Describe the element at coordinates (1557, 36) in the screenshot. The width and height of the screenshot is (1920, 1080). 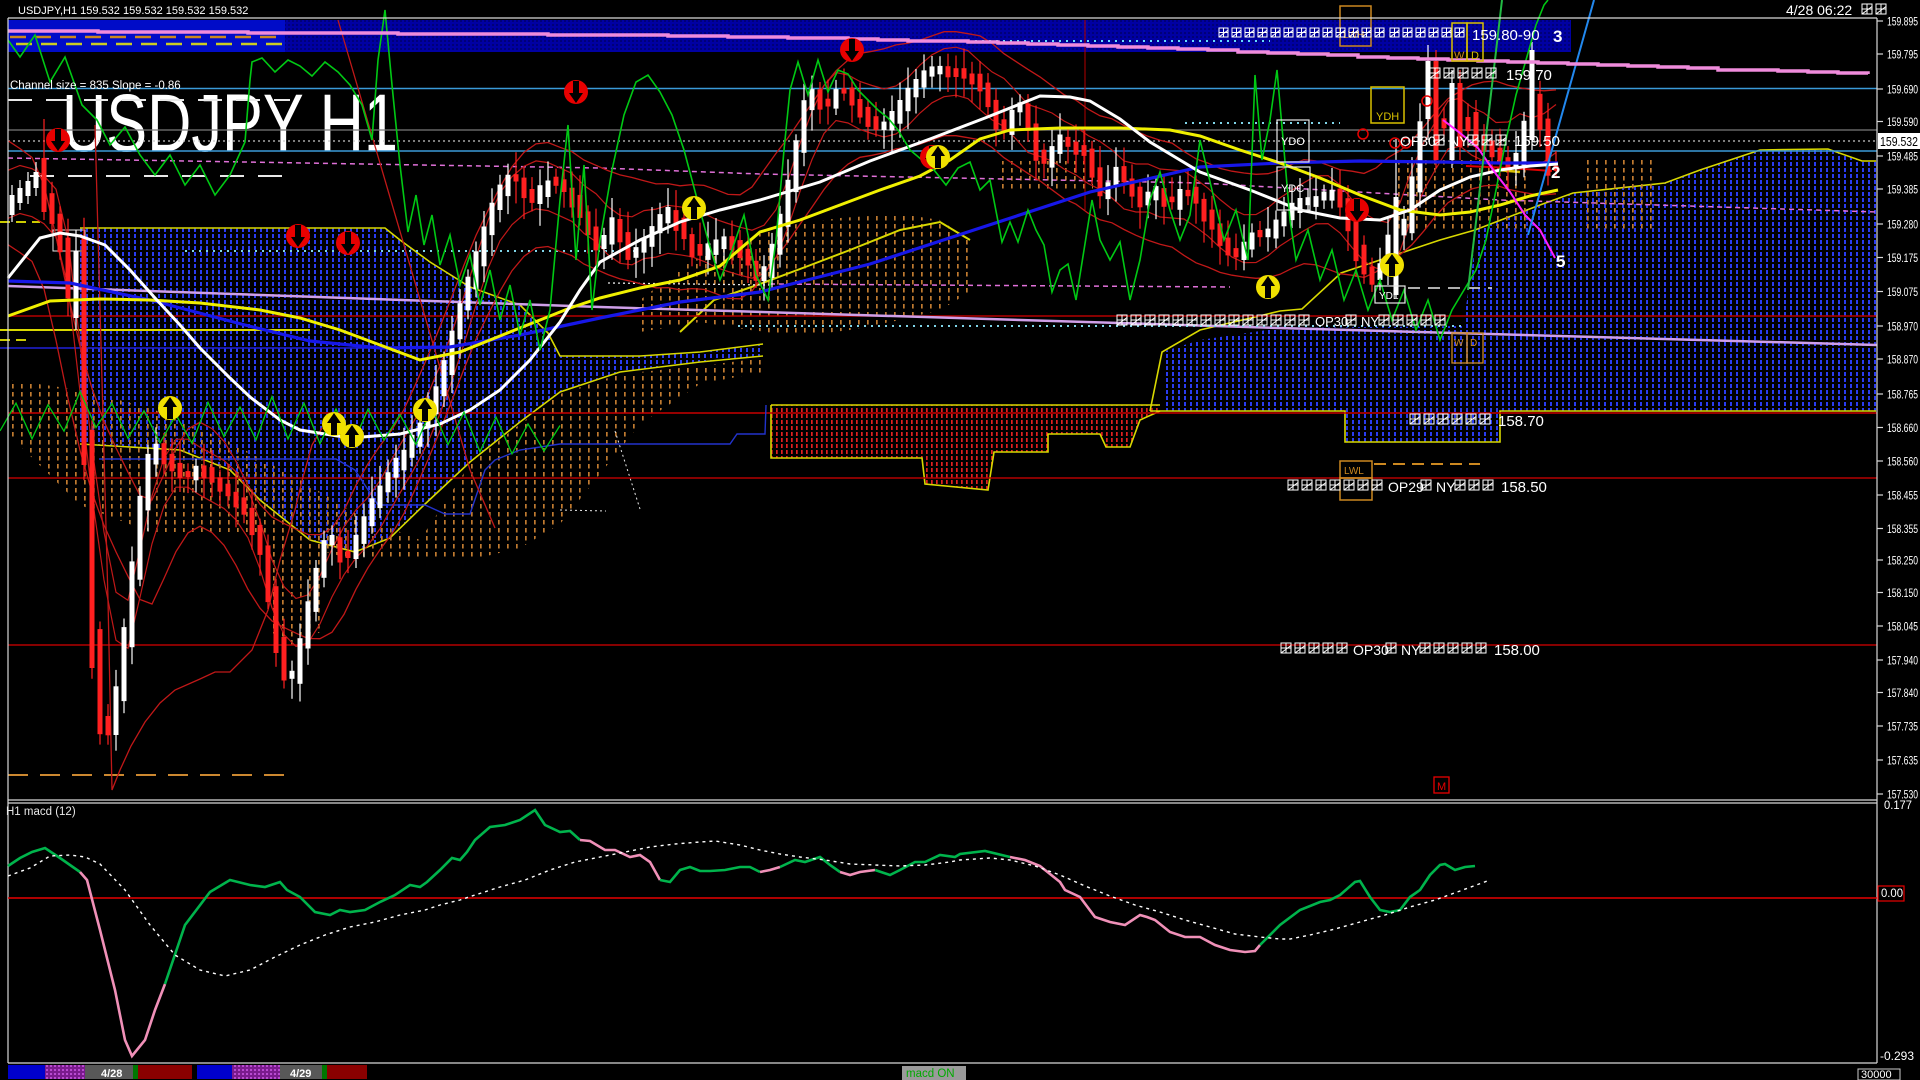
I see `svg-text: 3` at that location.